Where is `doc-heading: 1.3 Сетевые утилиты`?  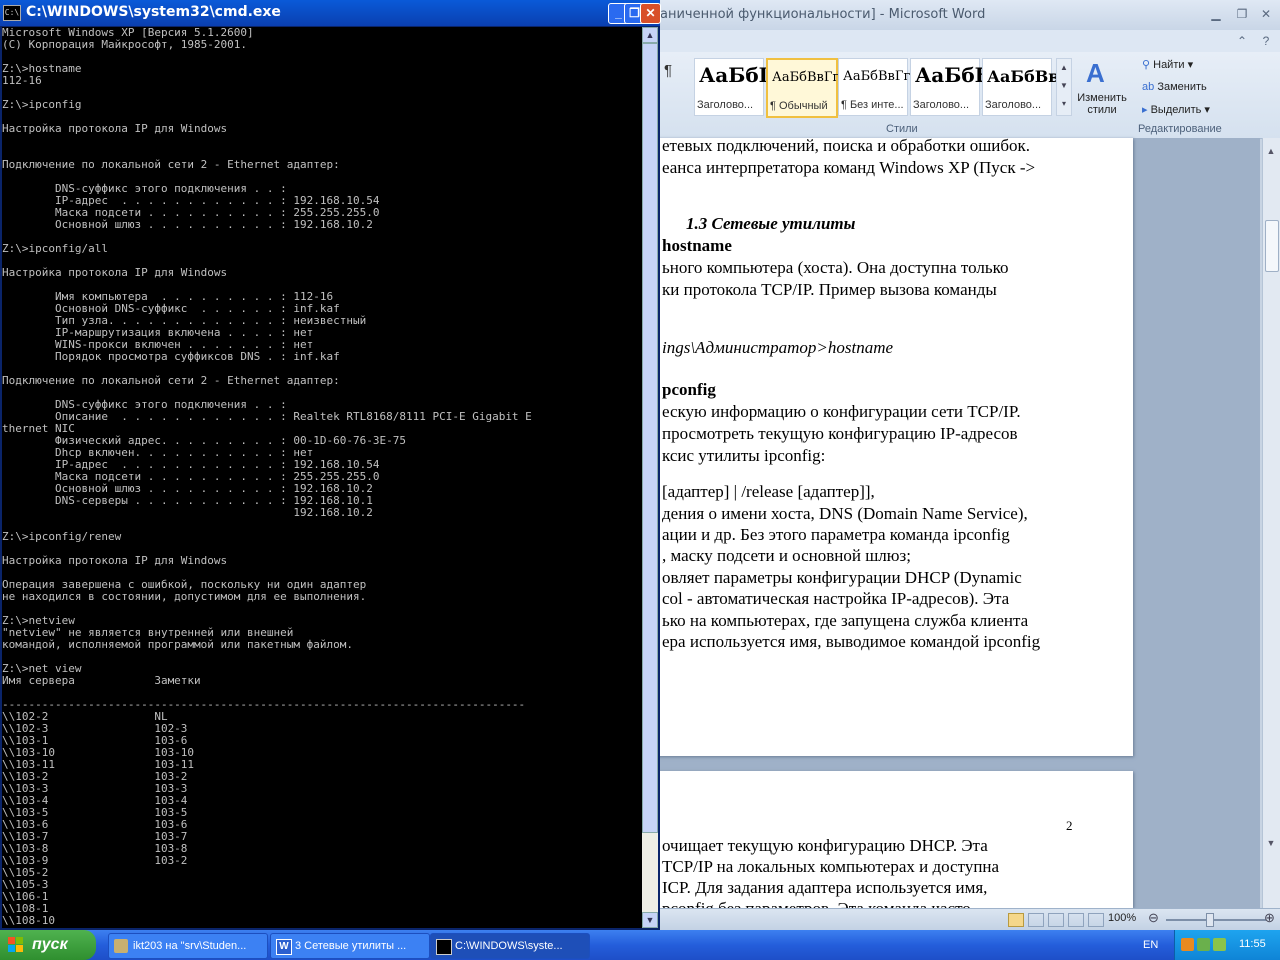 doc-heading: 1.3 Сетевые утилиты is located at coordinates (771, 223).